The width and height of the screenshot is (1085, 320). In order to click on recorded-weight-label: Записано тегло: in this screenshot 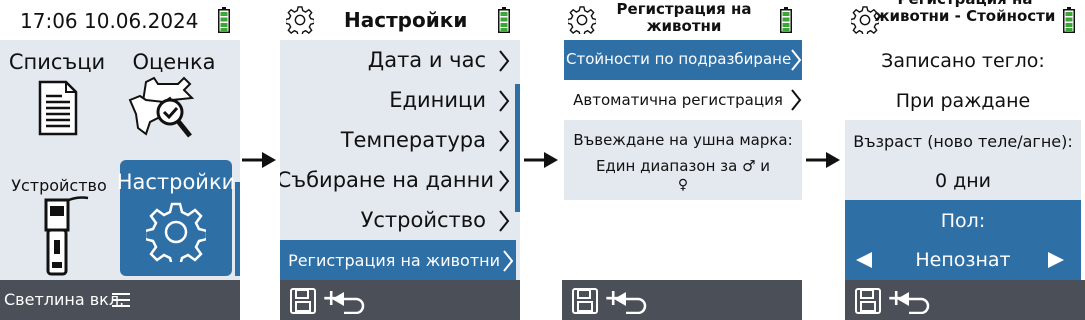, I will do `click(963, 61)`.